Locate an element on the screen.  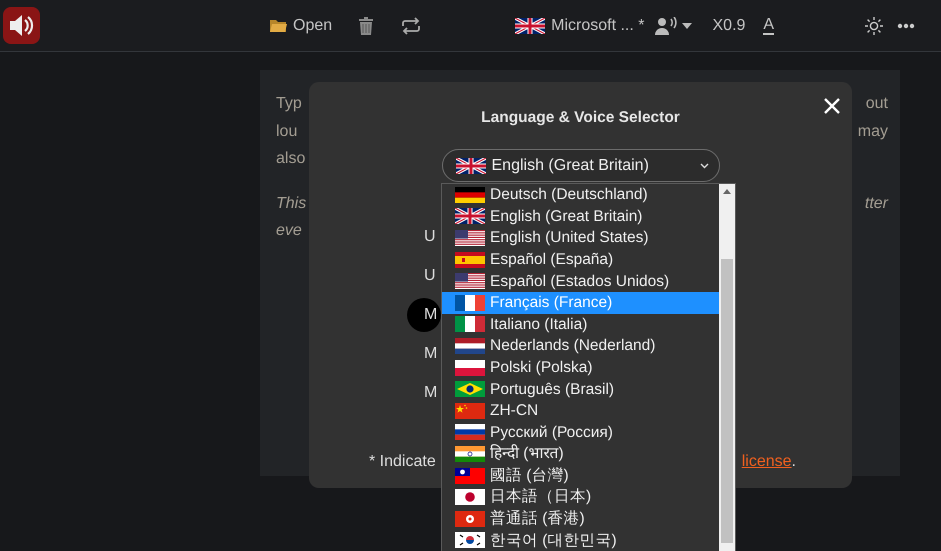
language-select: English (Great Britain) is located at coordinates (581, 165).